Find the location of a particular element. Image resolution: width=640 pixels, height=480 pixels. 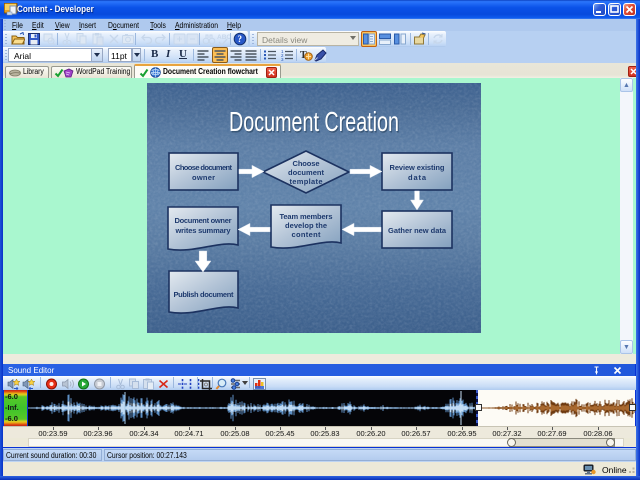

svg-text: 3 is located at coordinates (282, 59).